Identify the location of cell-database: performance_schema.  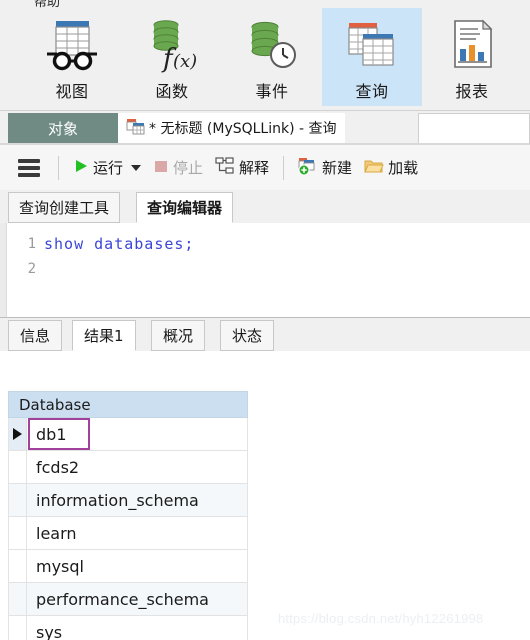
(137, 599).